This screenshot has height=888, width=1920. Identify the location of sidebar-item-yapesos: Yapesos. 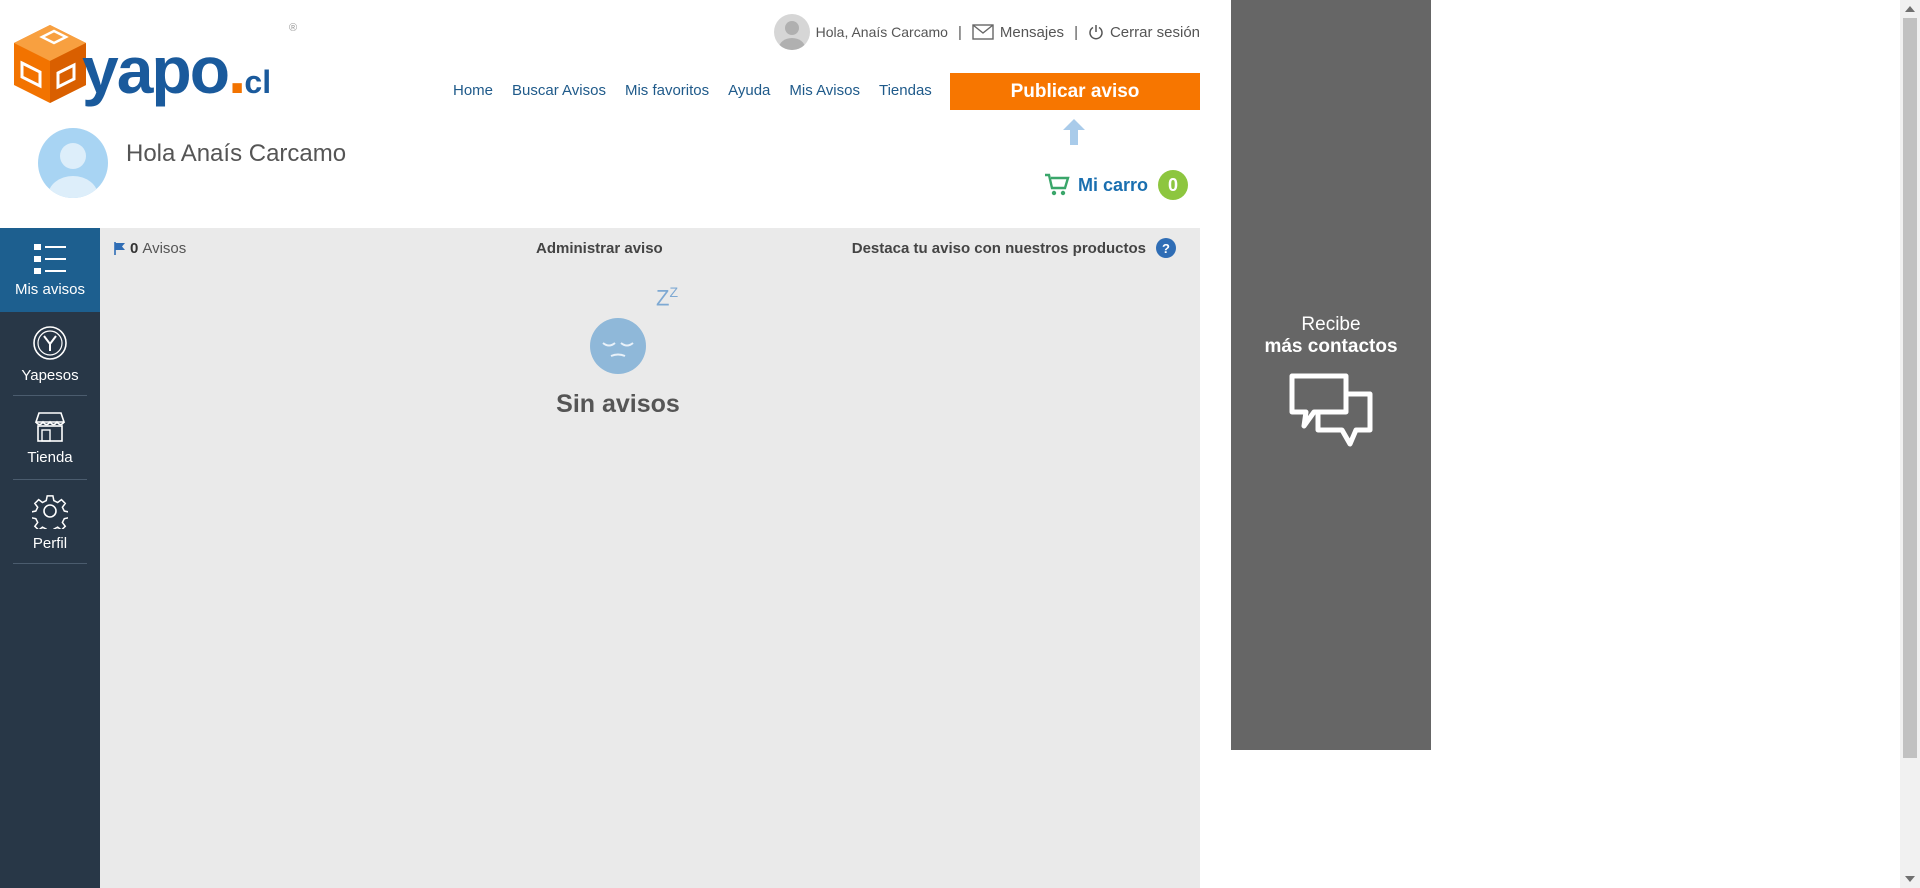
(50, 354).